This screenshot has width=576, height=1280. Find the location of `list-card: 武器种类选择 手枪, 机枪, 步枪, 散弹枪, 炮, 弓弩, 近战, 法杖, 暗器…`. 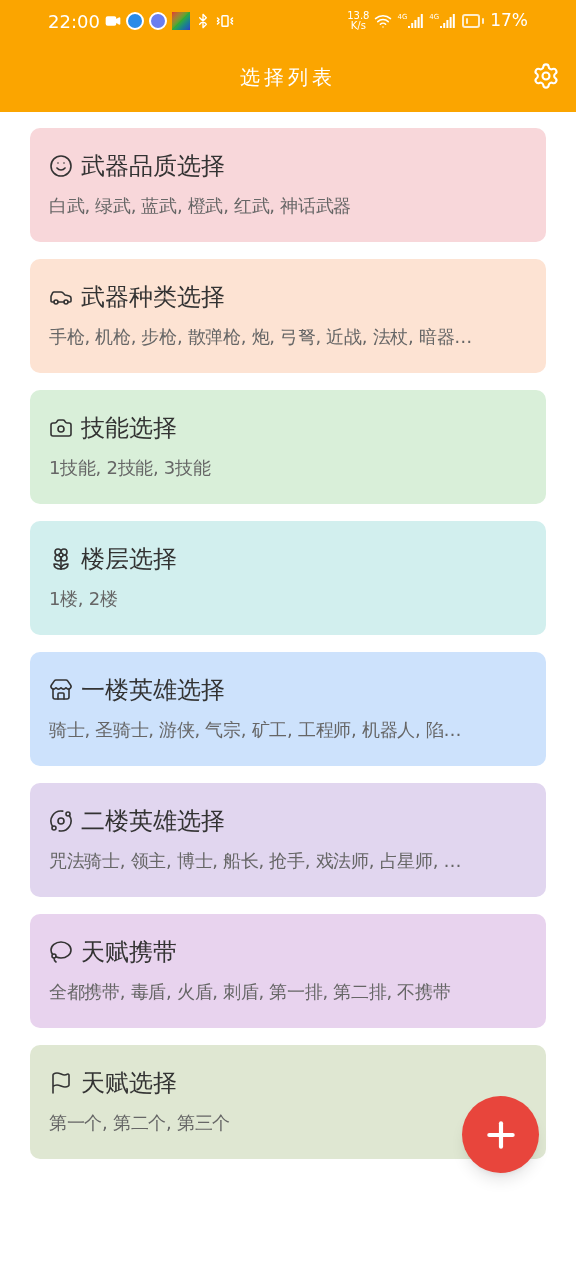

list-card: 武器种类选择 手枪, 机枪, 步枪, 散弹枪, 炮, 弓弩, 近战, 法杖, 暗器… is located at coordinates (288, 316).